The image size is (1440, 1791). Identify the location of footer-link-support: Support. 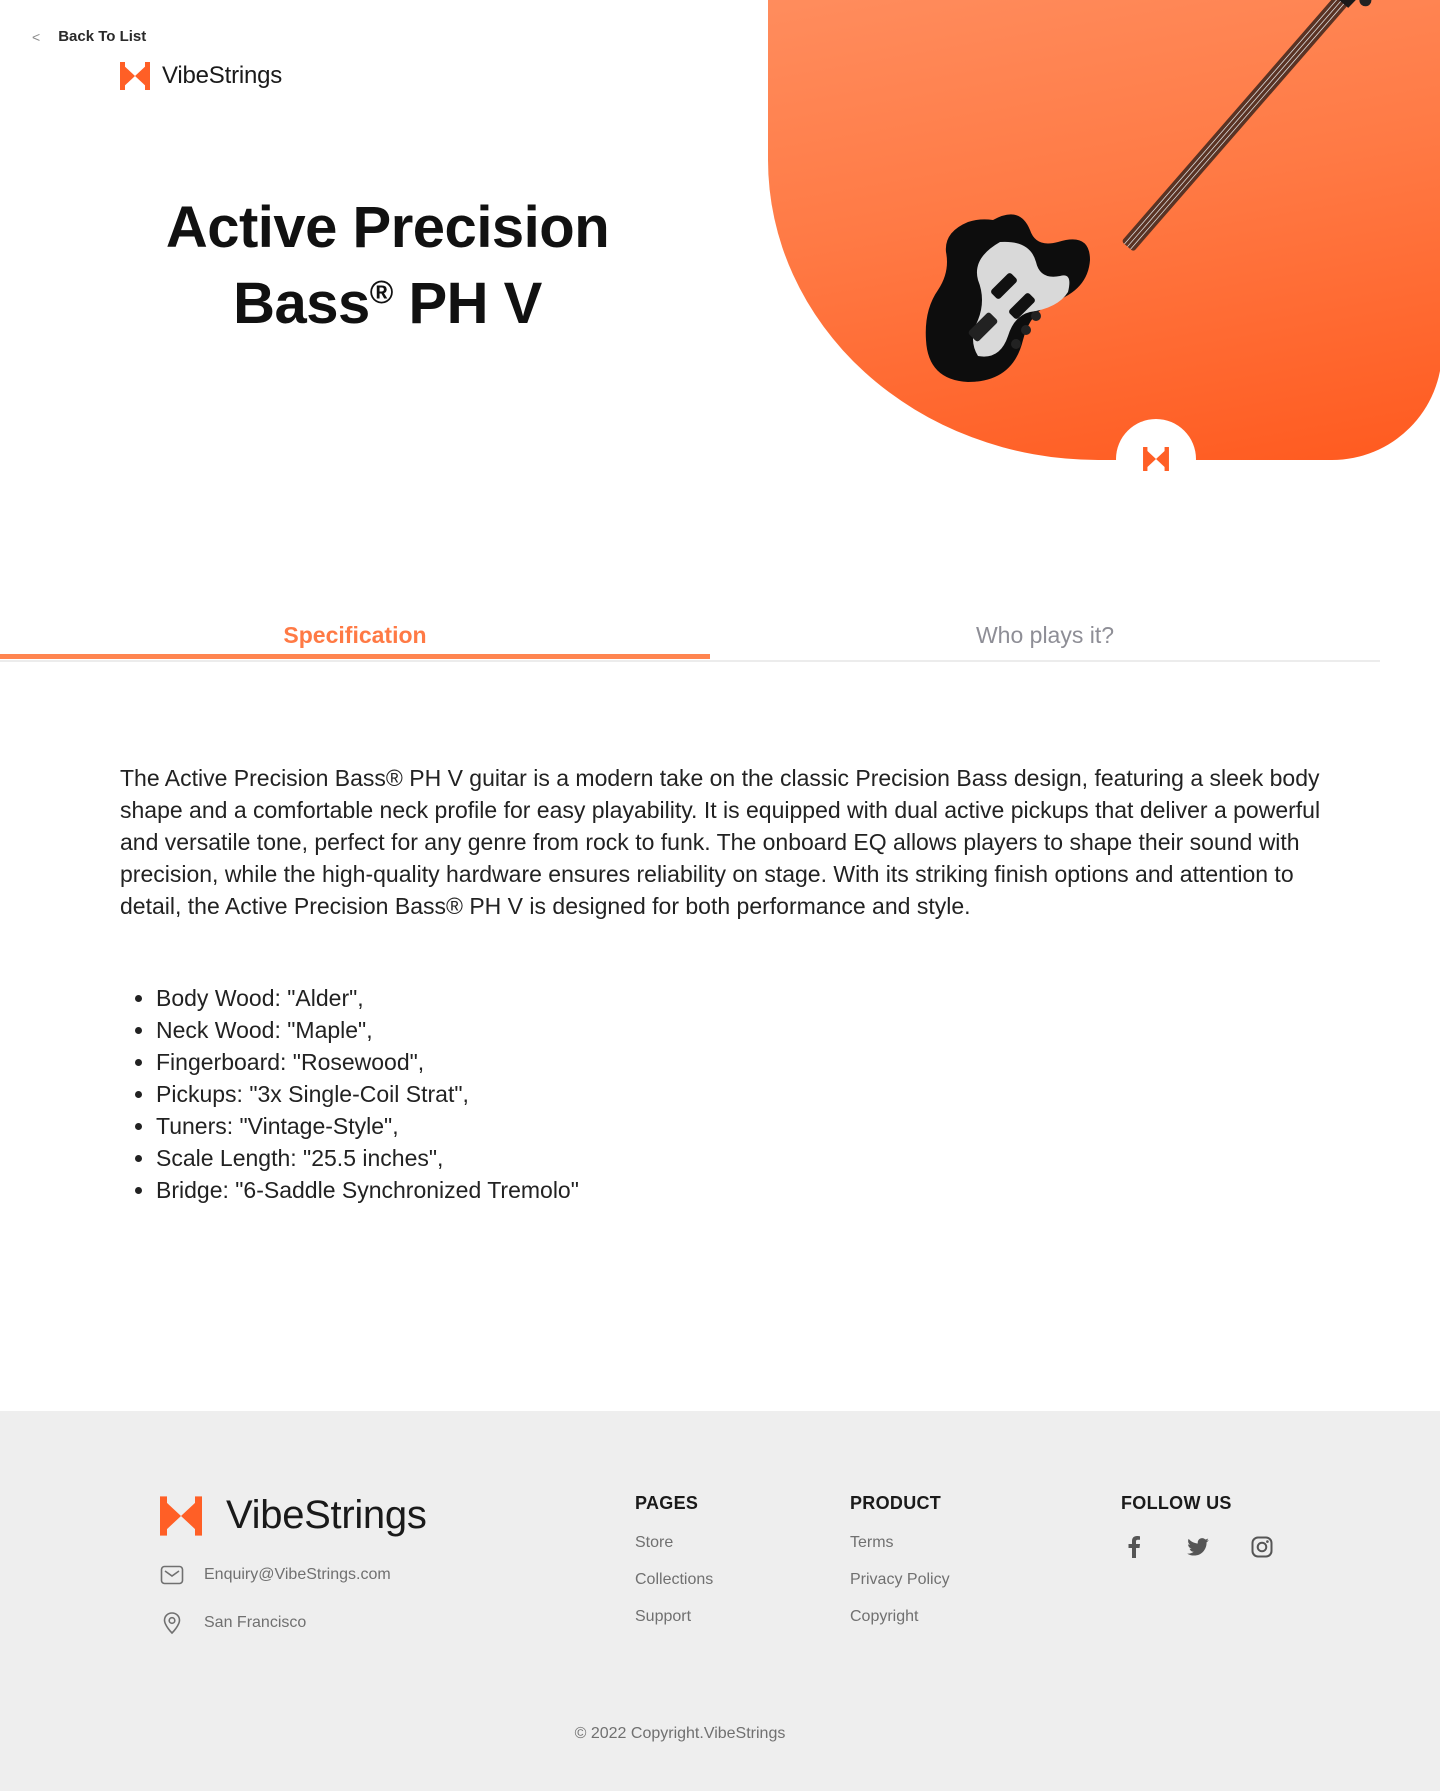
(674, 1617).